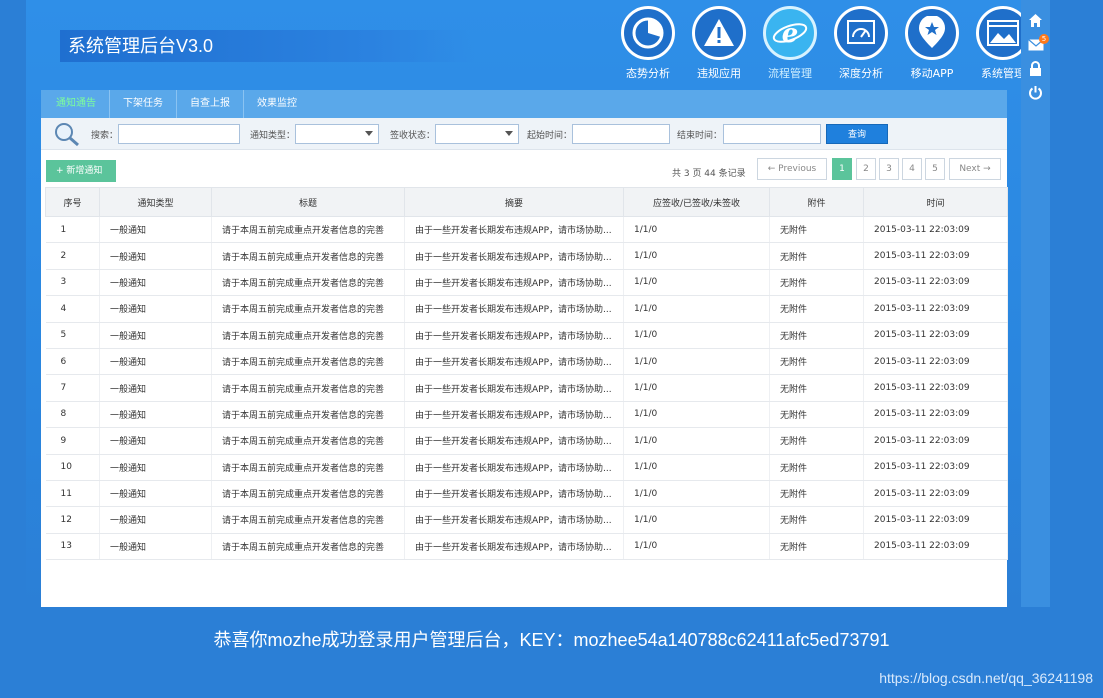  I want to click on tab-notifications: 通知通告, so click(76, 104).